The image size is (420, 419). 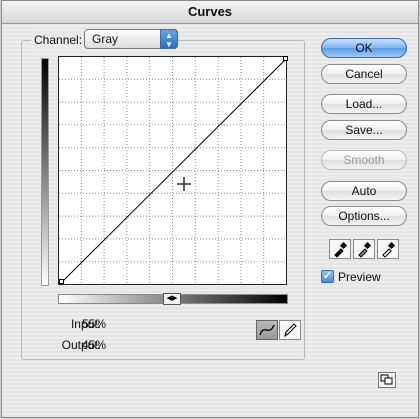 I want to click on channel-label: Channel:, so click(x=58, y=40).